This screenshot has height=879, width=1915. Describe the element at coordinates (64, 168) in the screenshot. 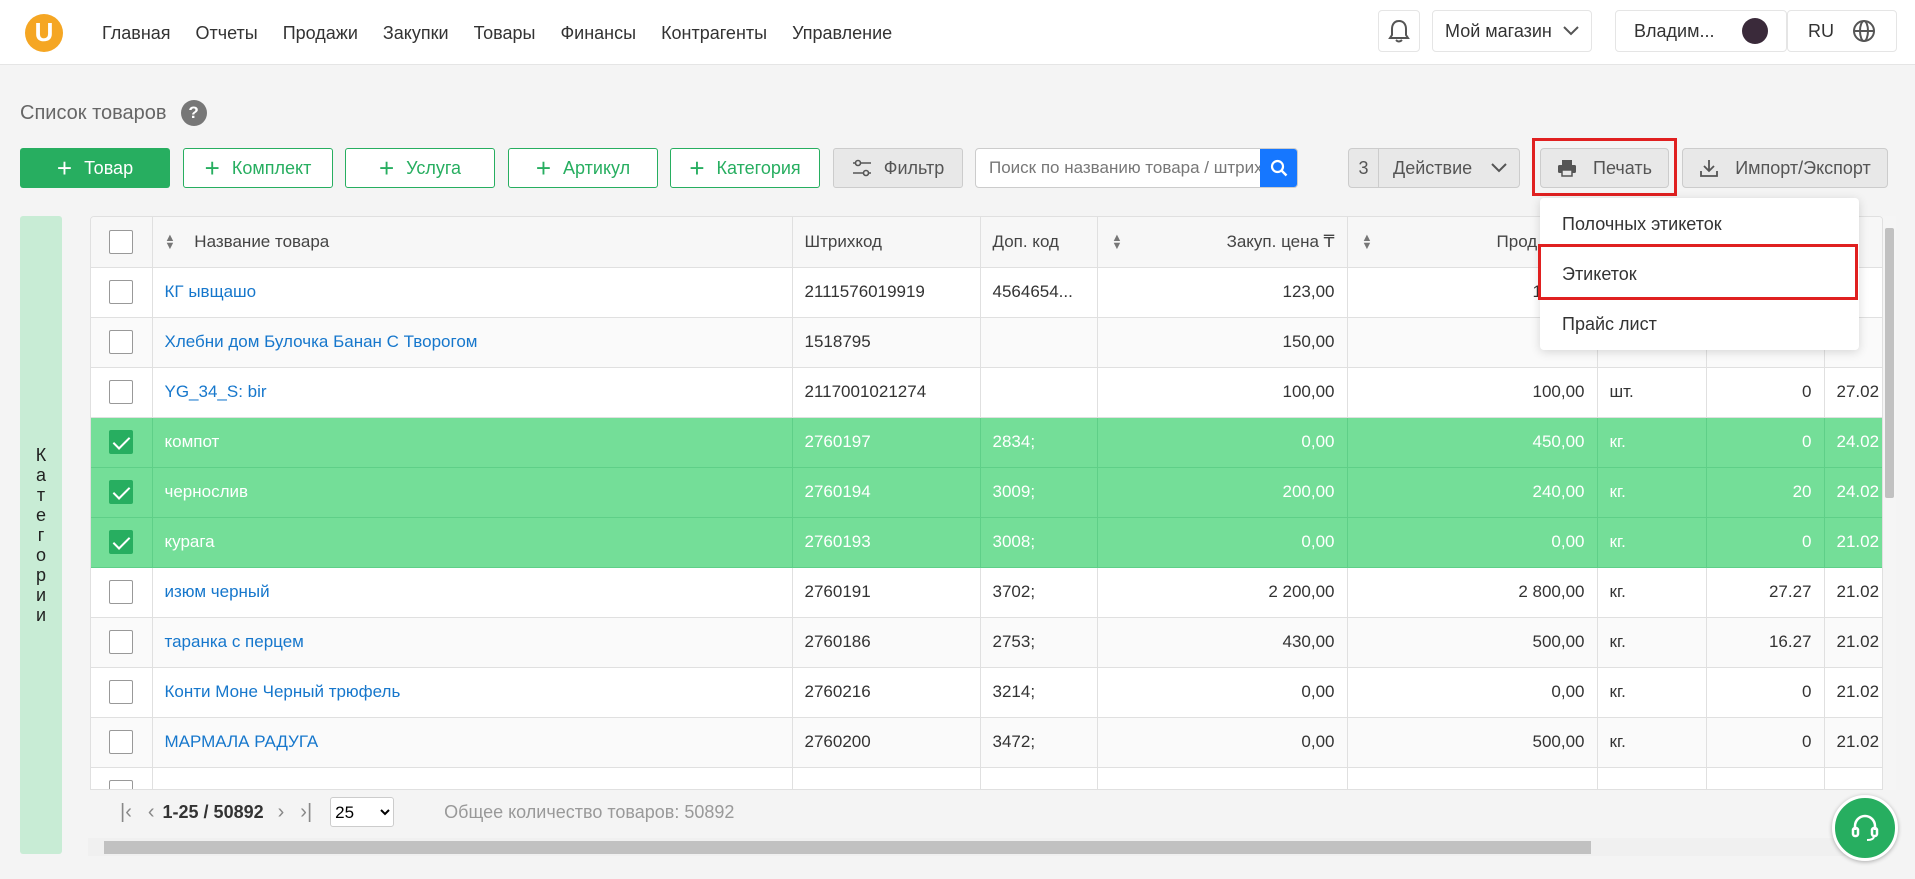

I see `plus-icon: +` at that location.